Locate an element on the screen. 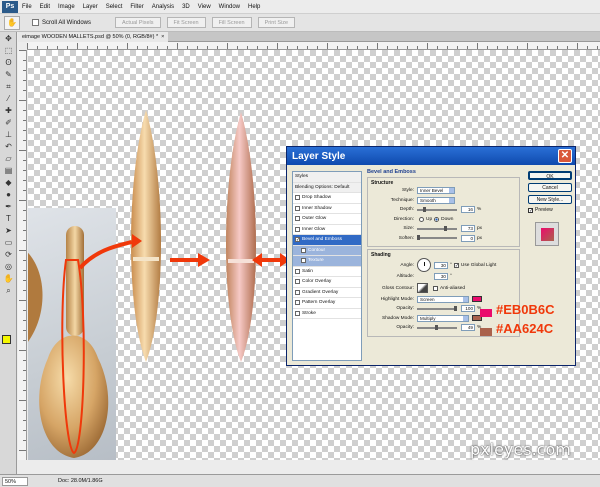 This screenshot has width=600, height=487. path-selection-tool-icon: ➤ is located at coordinates (8, 230).